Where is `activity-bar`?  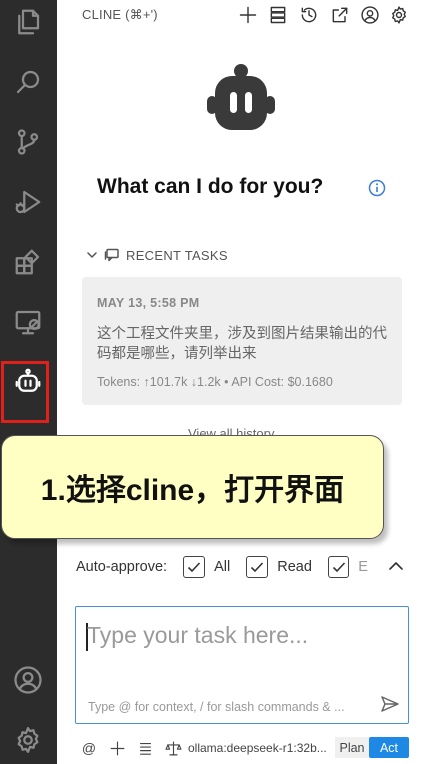
activity-bar is located at coordinates (28, 382).